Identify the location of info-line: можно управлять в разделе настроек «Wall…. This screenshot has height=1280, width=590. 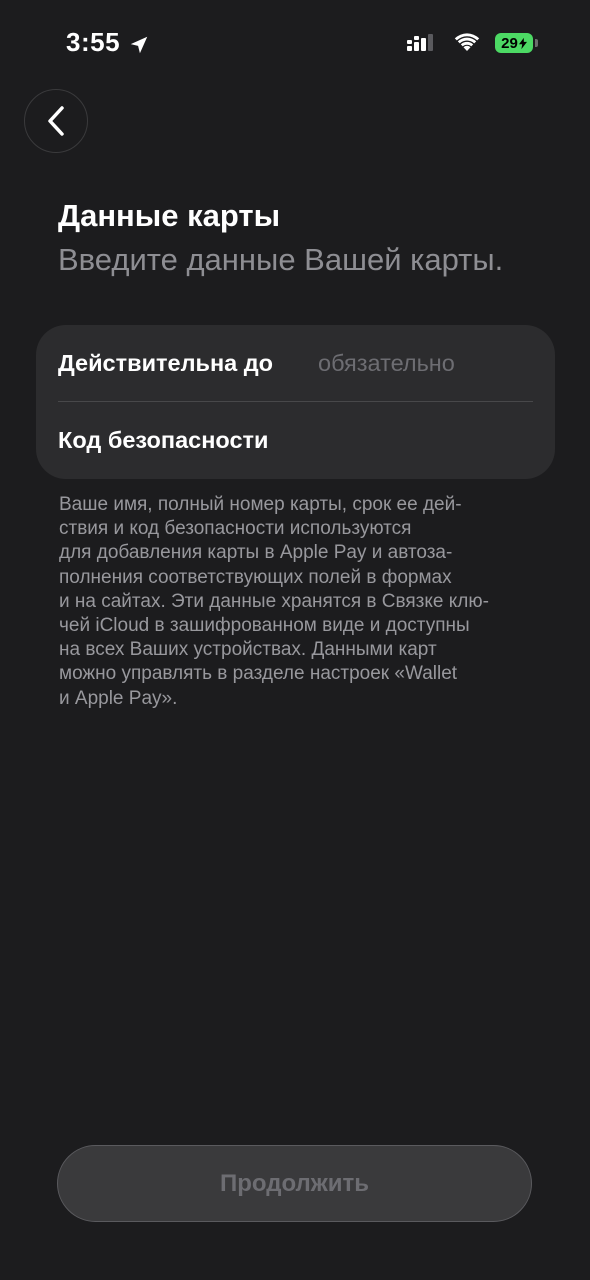
(258, 674).